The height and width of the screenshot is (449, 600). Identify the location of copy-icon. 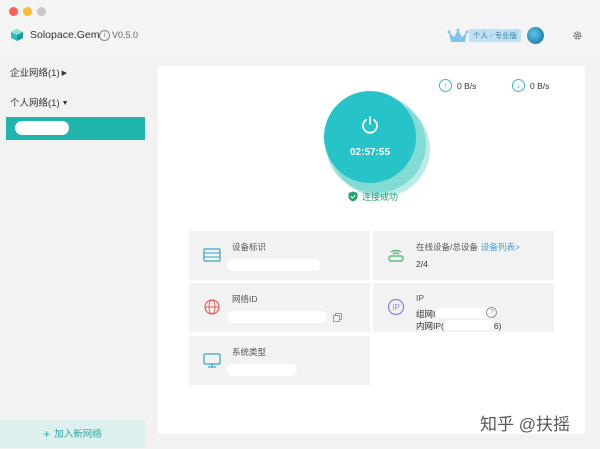
(337, 317).